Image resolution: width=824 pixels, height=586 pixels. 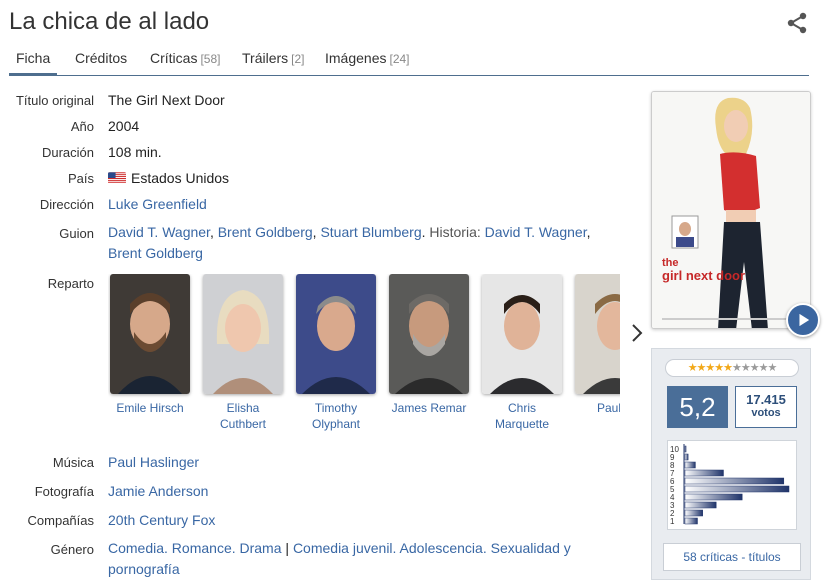 What do you see at coordinates (243, 416) in the screenshot?
I see `actor-name: Elisha Cuthbert` at bounding box center [243, 416].